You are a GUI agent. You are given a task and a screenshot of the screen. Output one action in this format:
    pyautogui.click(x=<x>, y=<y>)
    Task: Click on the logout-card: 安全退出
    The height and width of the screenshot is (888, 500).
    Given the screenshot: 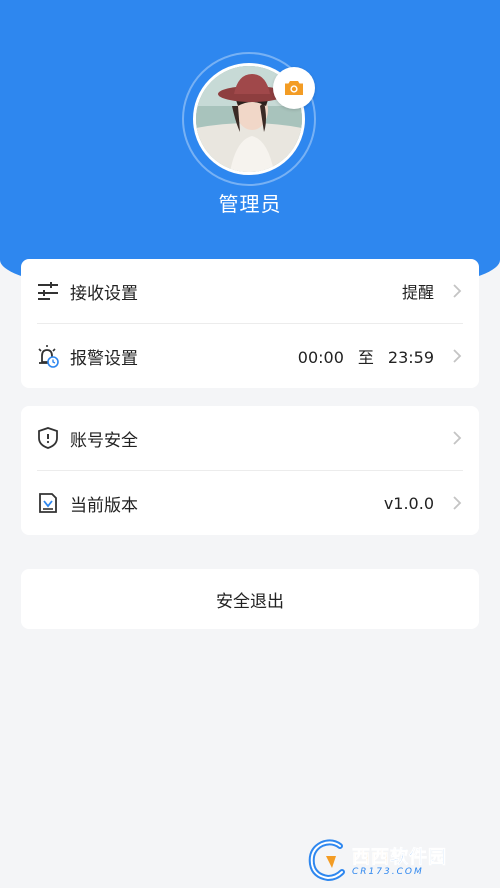 What is the action you would take?
    pyautogui.click(x=250, y=599)
    